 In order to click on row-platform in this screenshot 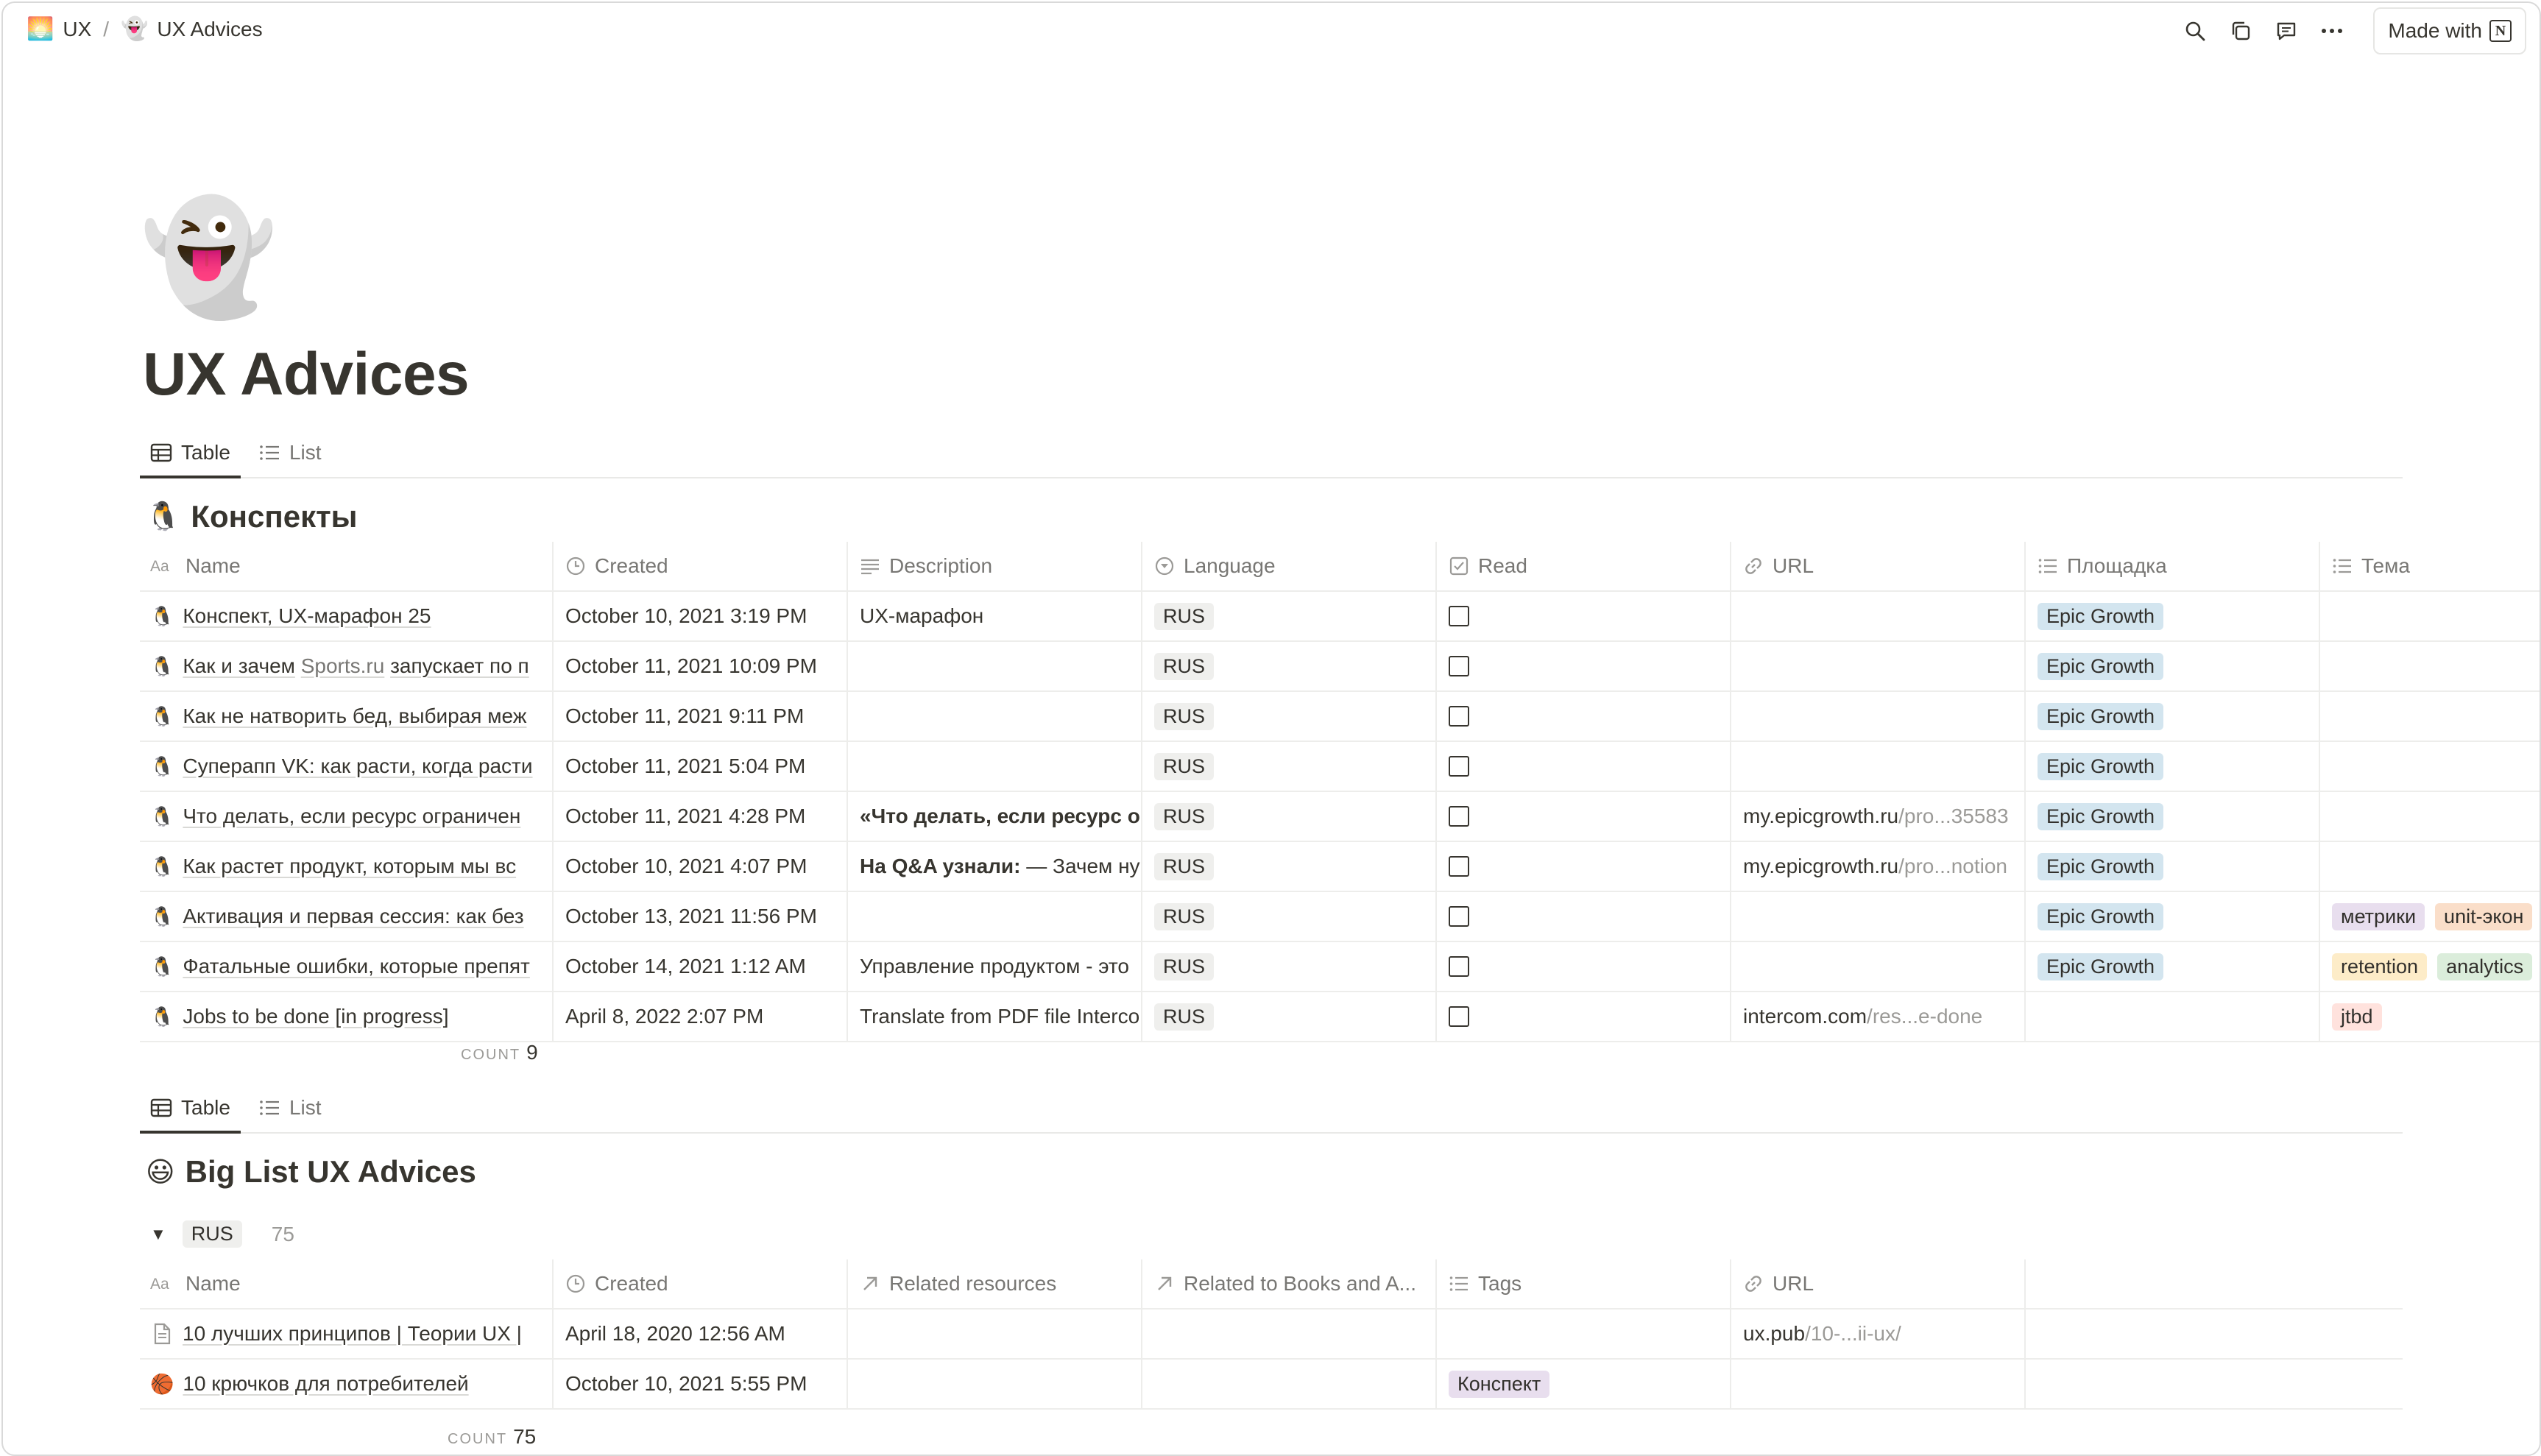, I will do `click(2173, 1016)`.